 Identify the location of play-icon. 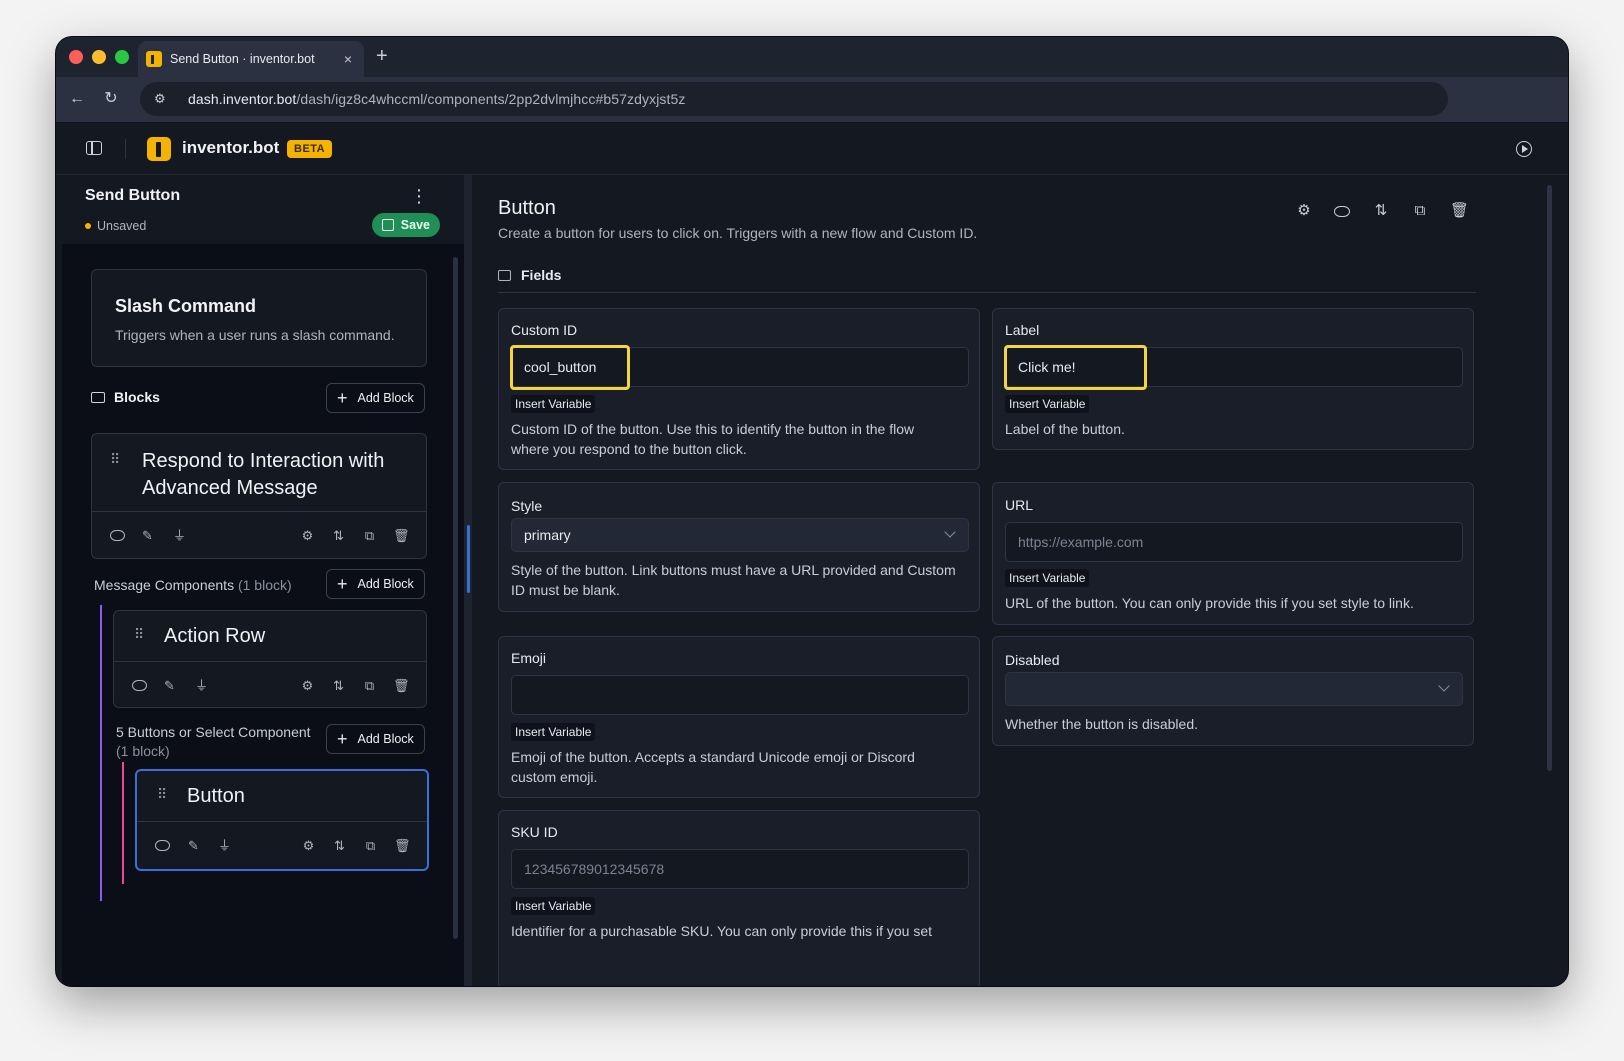
(1524, 149).